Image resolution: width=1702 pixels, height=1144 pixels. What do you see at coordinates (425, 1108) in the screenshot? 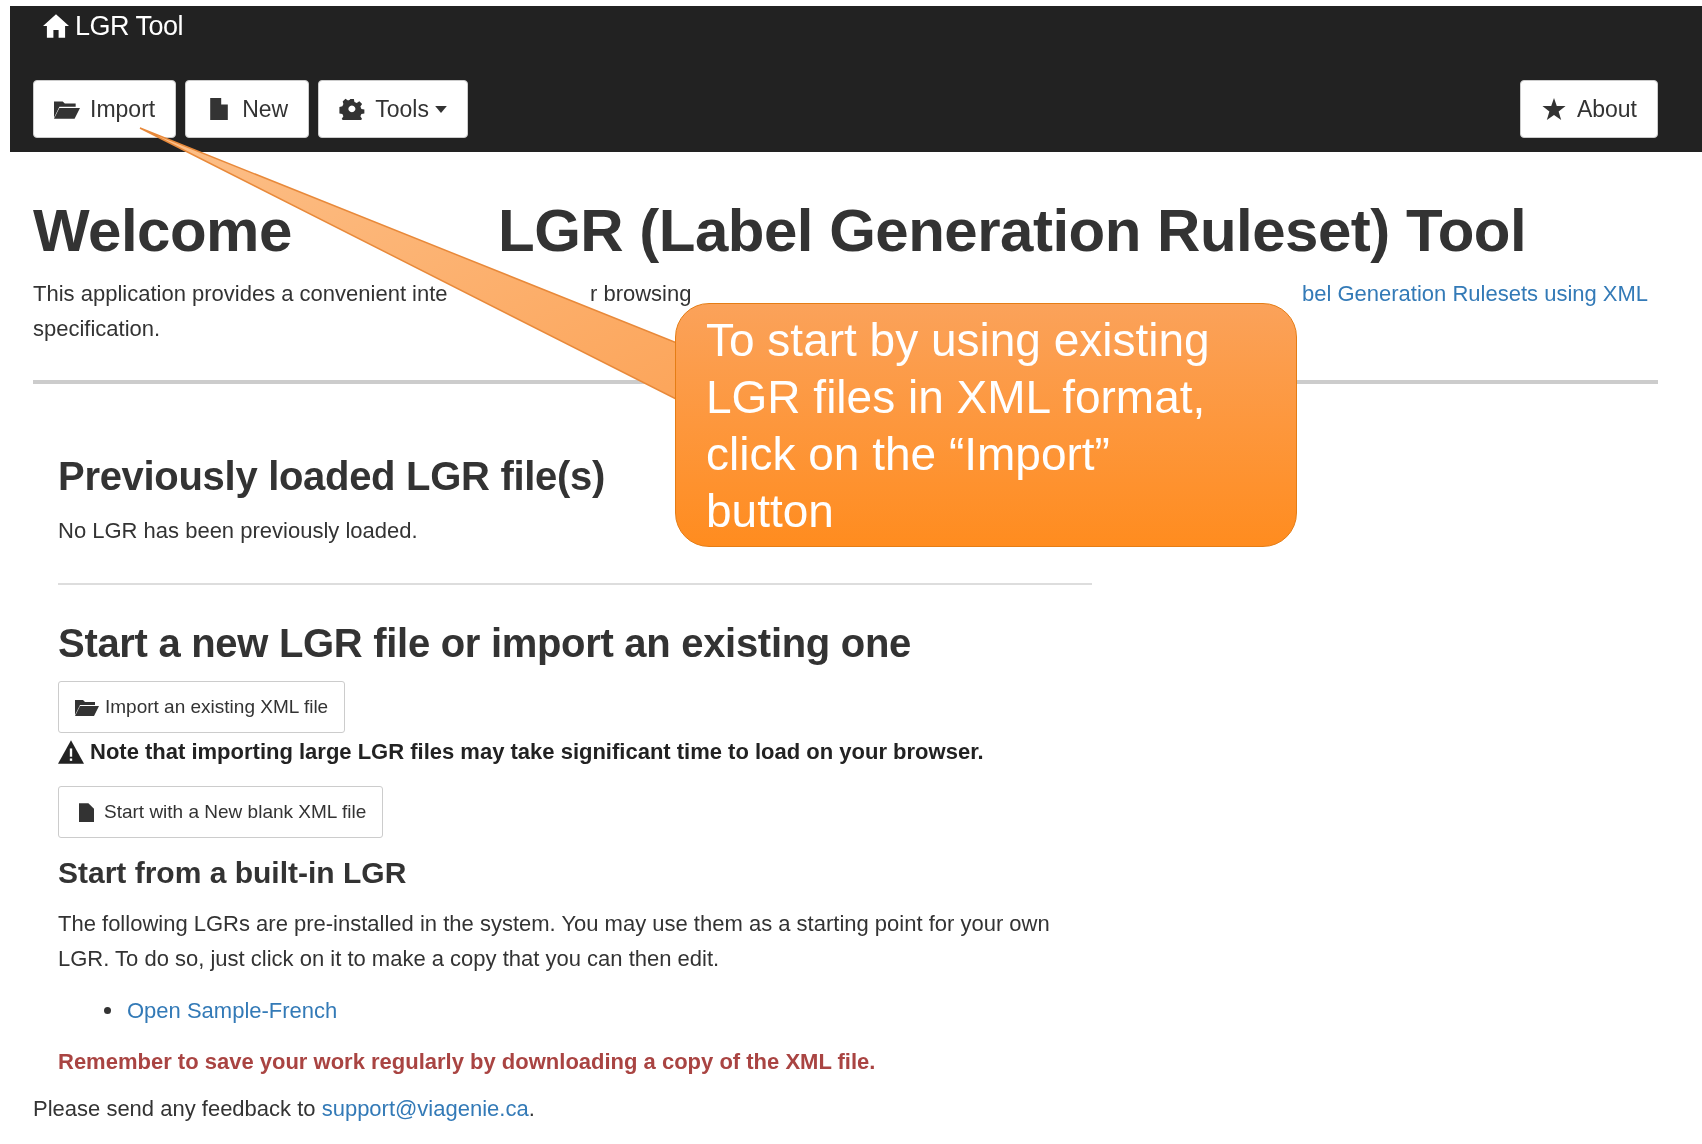
I see `email-link: support@viagenie.ca` at bounding box center [425, 1108].